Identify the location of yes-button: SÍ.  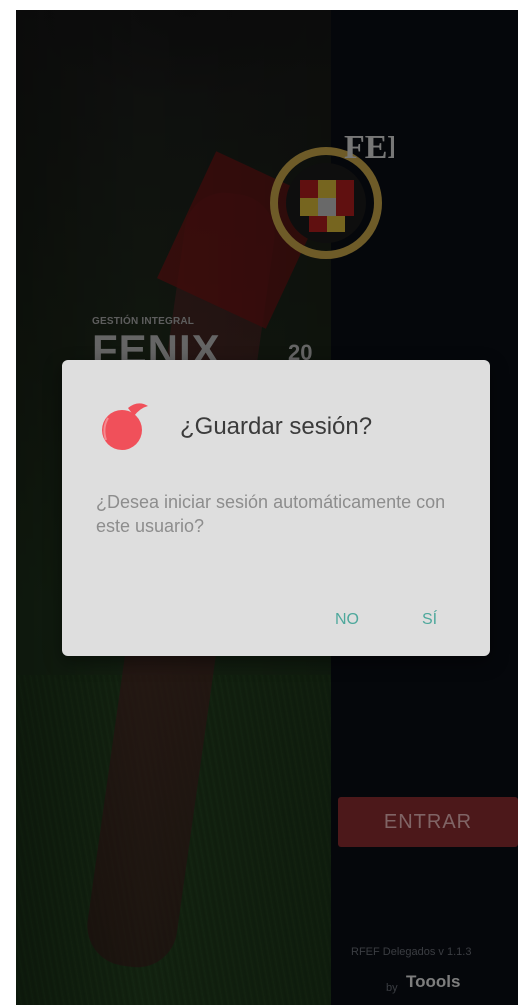
(429, 620).